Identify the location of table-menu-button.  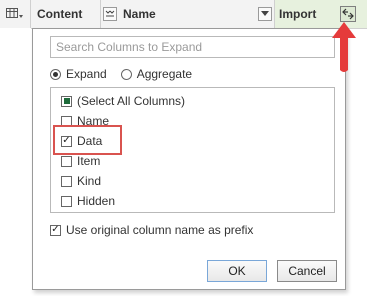
(15, 14).